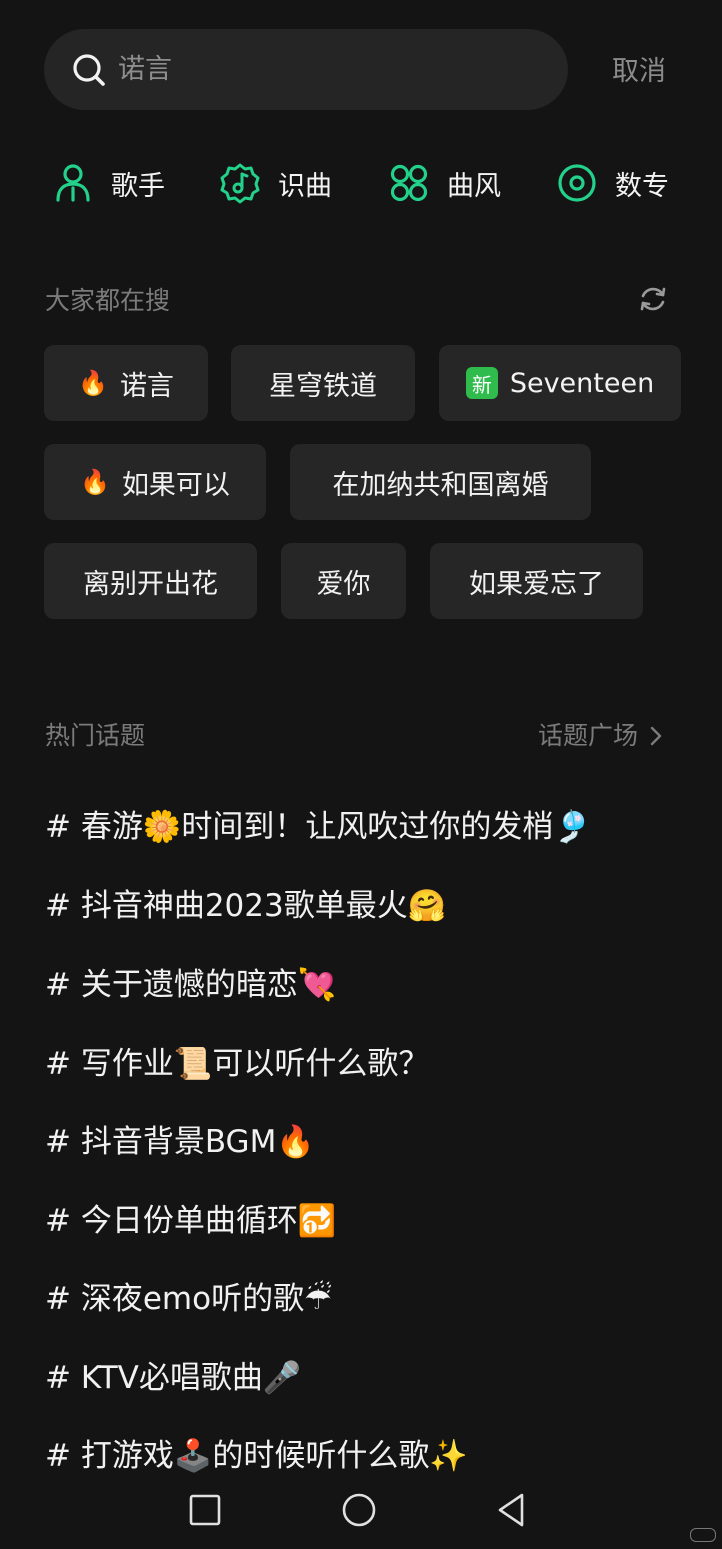 This screenshot has height=1549, width=722. Describe the element at coordinates (306, 69) in the screenshot. I see `search-bar: 诺言` at that location.